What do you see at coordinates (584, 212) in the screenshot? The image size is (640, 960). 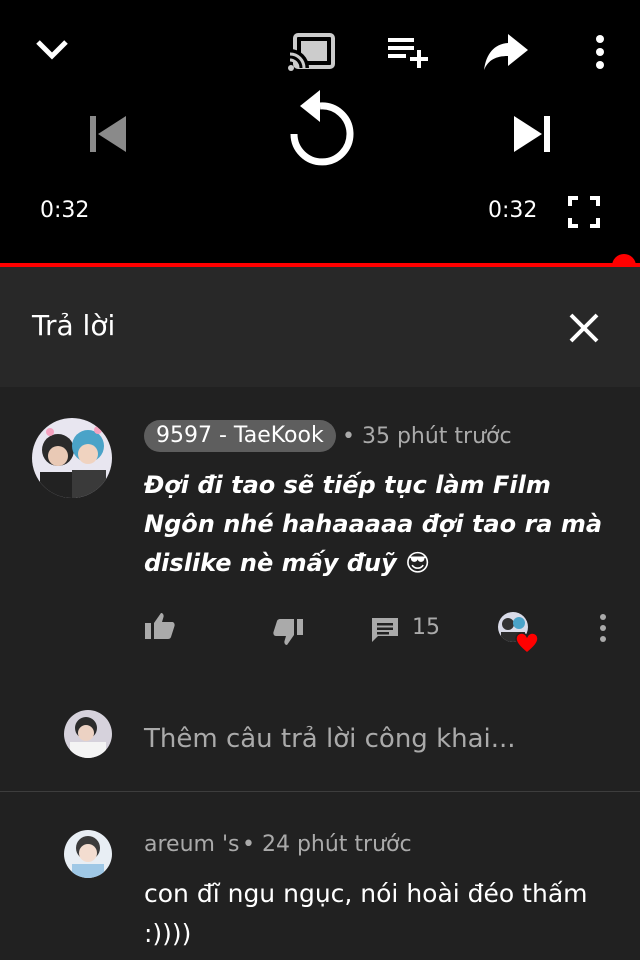 I see `fullscreen-icon` at bounding box center [584, 212].